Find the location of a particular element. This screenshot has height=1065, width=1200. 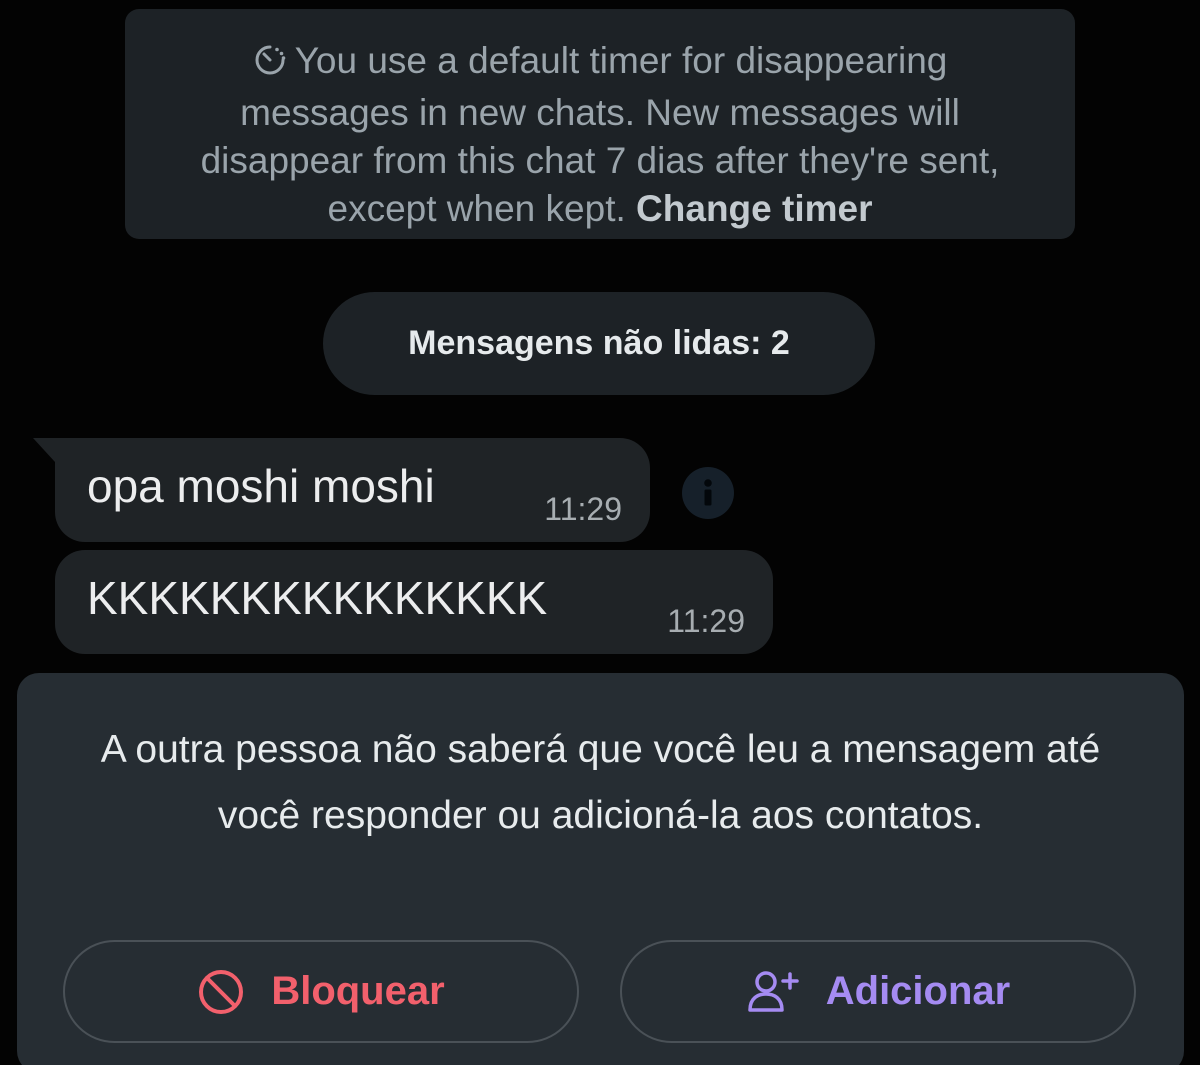

message-text: KKKKKKKKKKKKKKK is located at coordinates (317, 598).